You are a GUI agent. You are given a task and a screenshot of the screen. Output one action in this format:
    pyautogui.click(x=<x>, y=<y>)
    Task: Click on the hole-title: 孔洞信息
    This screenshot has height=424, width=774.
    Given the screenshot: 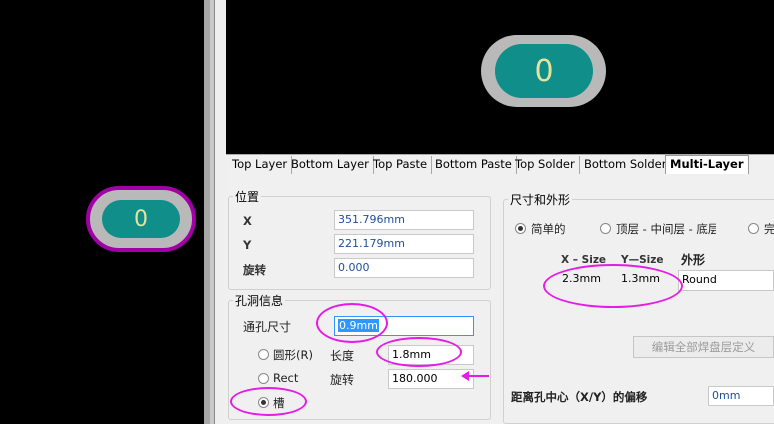 What is the action you would take?
    pyautogui.click(x=259, y=300)
    